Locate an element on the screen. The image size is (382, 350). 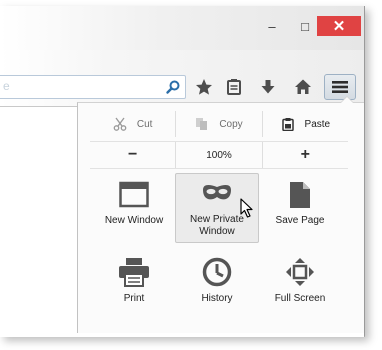
zoom-level: 100% is located at coordinates (219, 155).